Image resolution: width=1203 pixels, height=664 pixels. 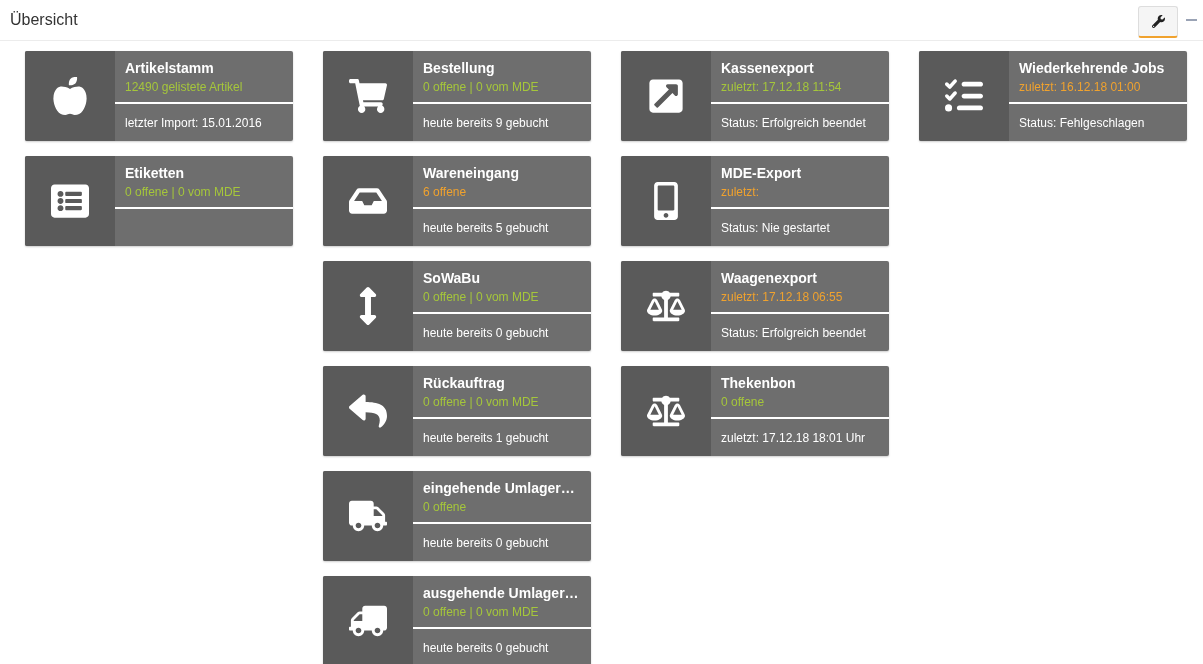 I want to click on tile-title: Bestellung, so click(x=459, y=68).